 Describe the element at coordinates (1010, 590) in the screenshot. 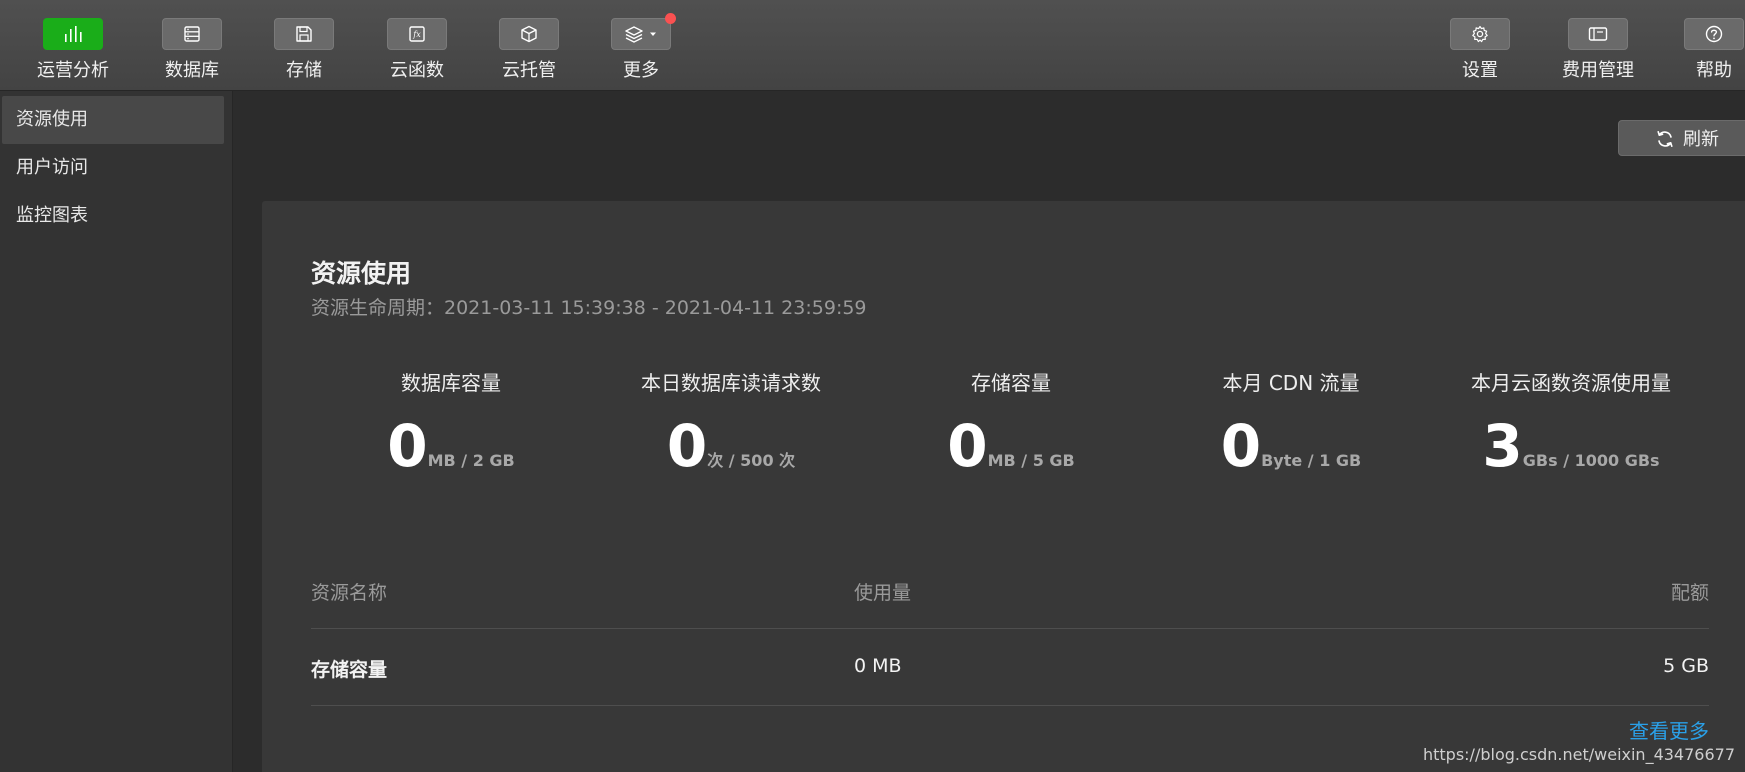

I see `table-header: 资源名称 使用量 配额` at that location.